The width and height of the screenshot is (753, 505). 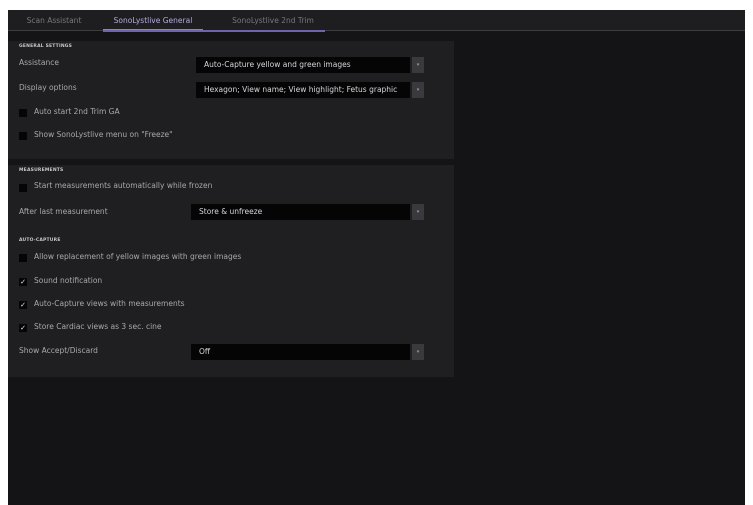 I want to click on after-last-measurement-dropdown-button: ▾, so click(x=418, y=212).